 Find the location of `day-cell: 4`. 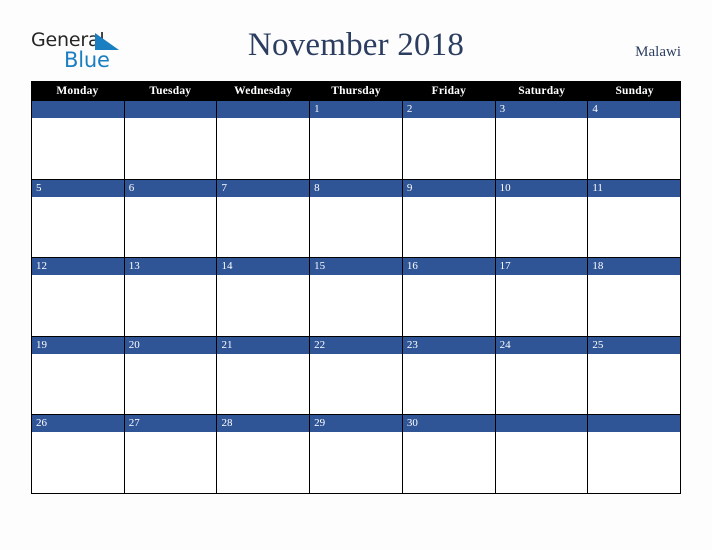

day-cell: 4 is located at coordinates (634, 140).